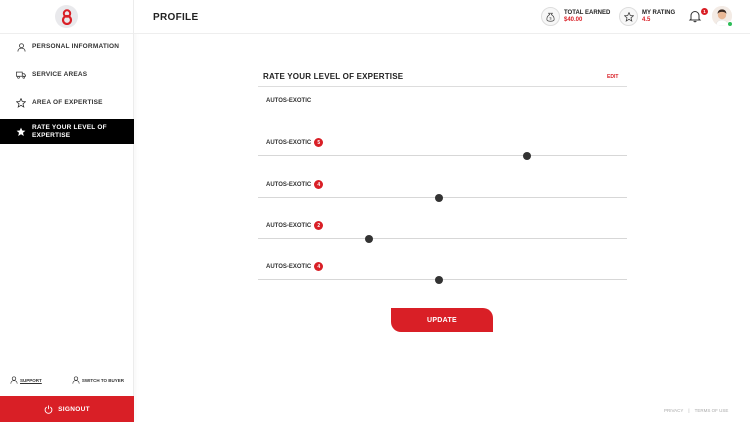 The image size is (750, 422). What do you see at coordinates (612, 77) in the screenshot?
I see `edit-button: EDIT` at bounding box center [612, 77].